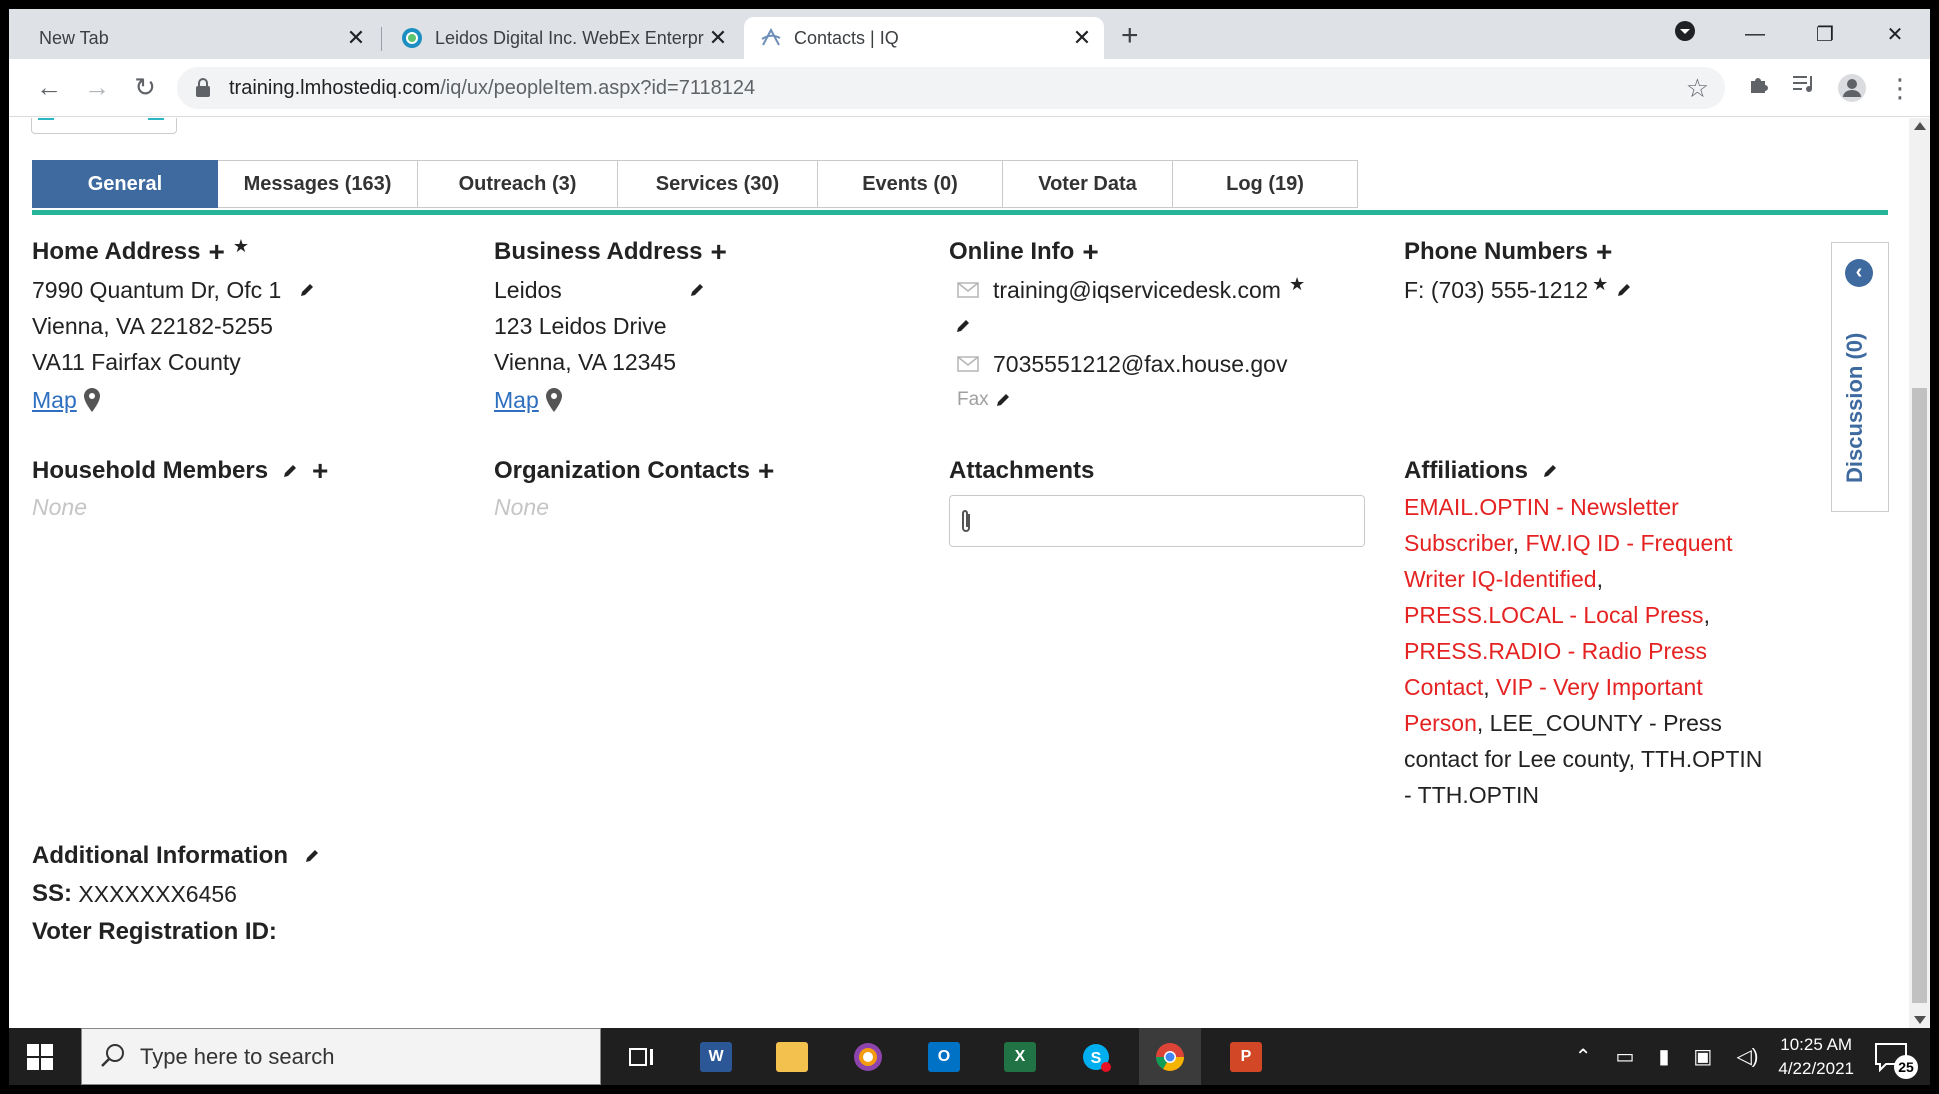 The image size is (1939, 1094). I want to click on window-controls: — ❐ ✕, so click(1790, 34).